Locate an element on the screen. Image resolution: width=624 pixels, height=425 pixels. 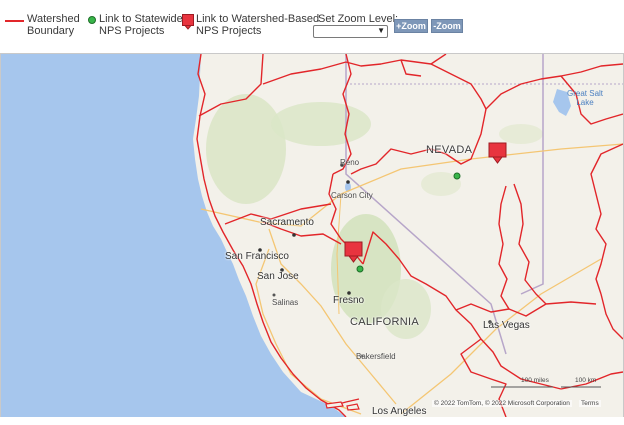
scale-label-miles: 100 miles is located at coordinates (535, 380).